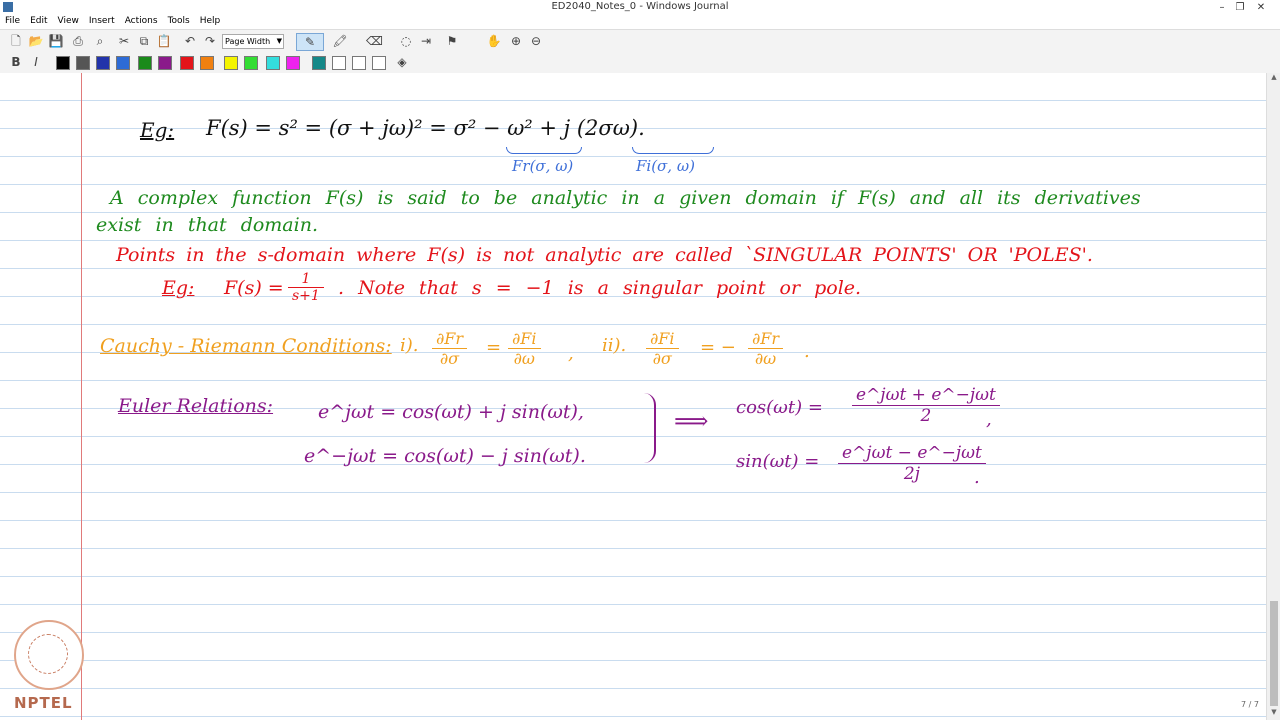 This screenshot has height=720, width=1280. Describe the element at coordinates (516, 41) in the screenshot. I see `zoom-in-icon: ⊕` at that location.